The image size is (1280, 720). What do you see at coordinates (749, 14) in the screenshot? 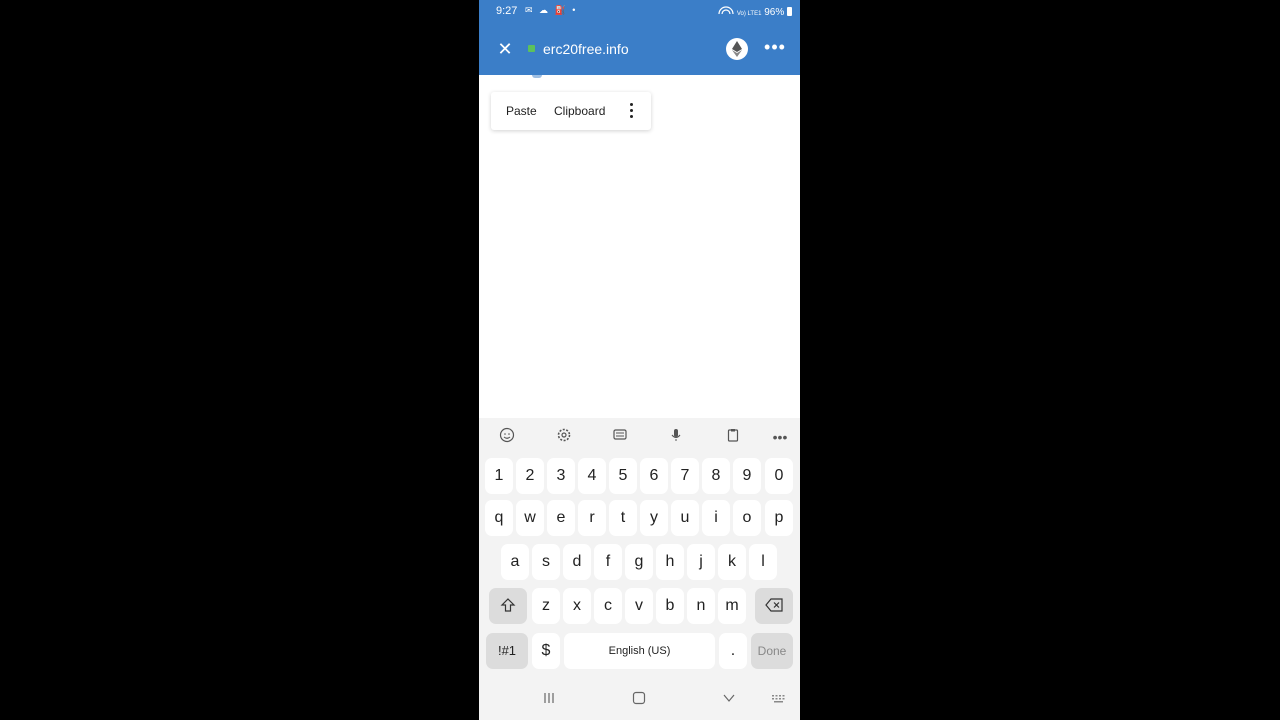
I see `network-label: Vo) LTE1` at bounding box center [749, 14].